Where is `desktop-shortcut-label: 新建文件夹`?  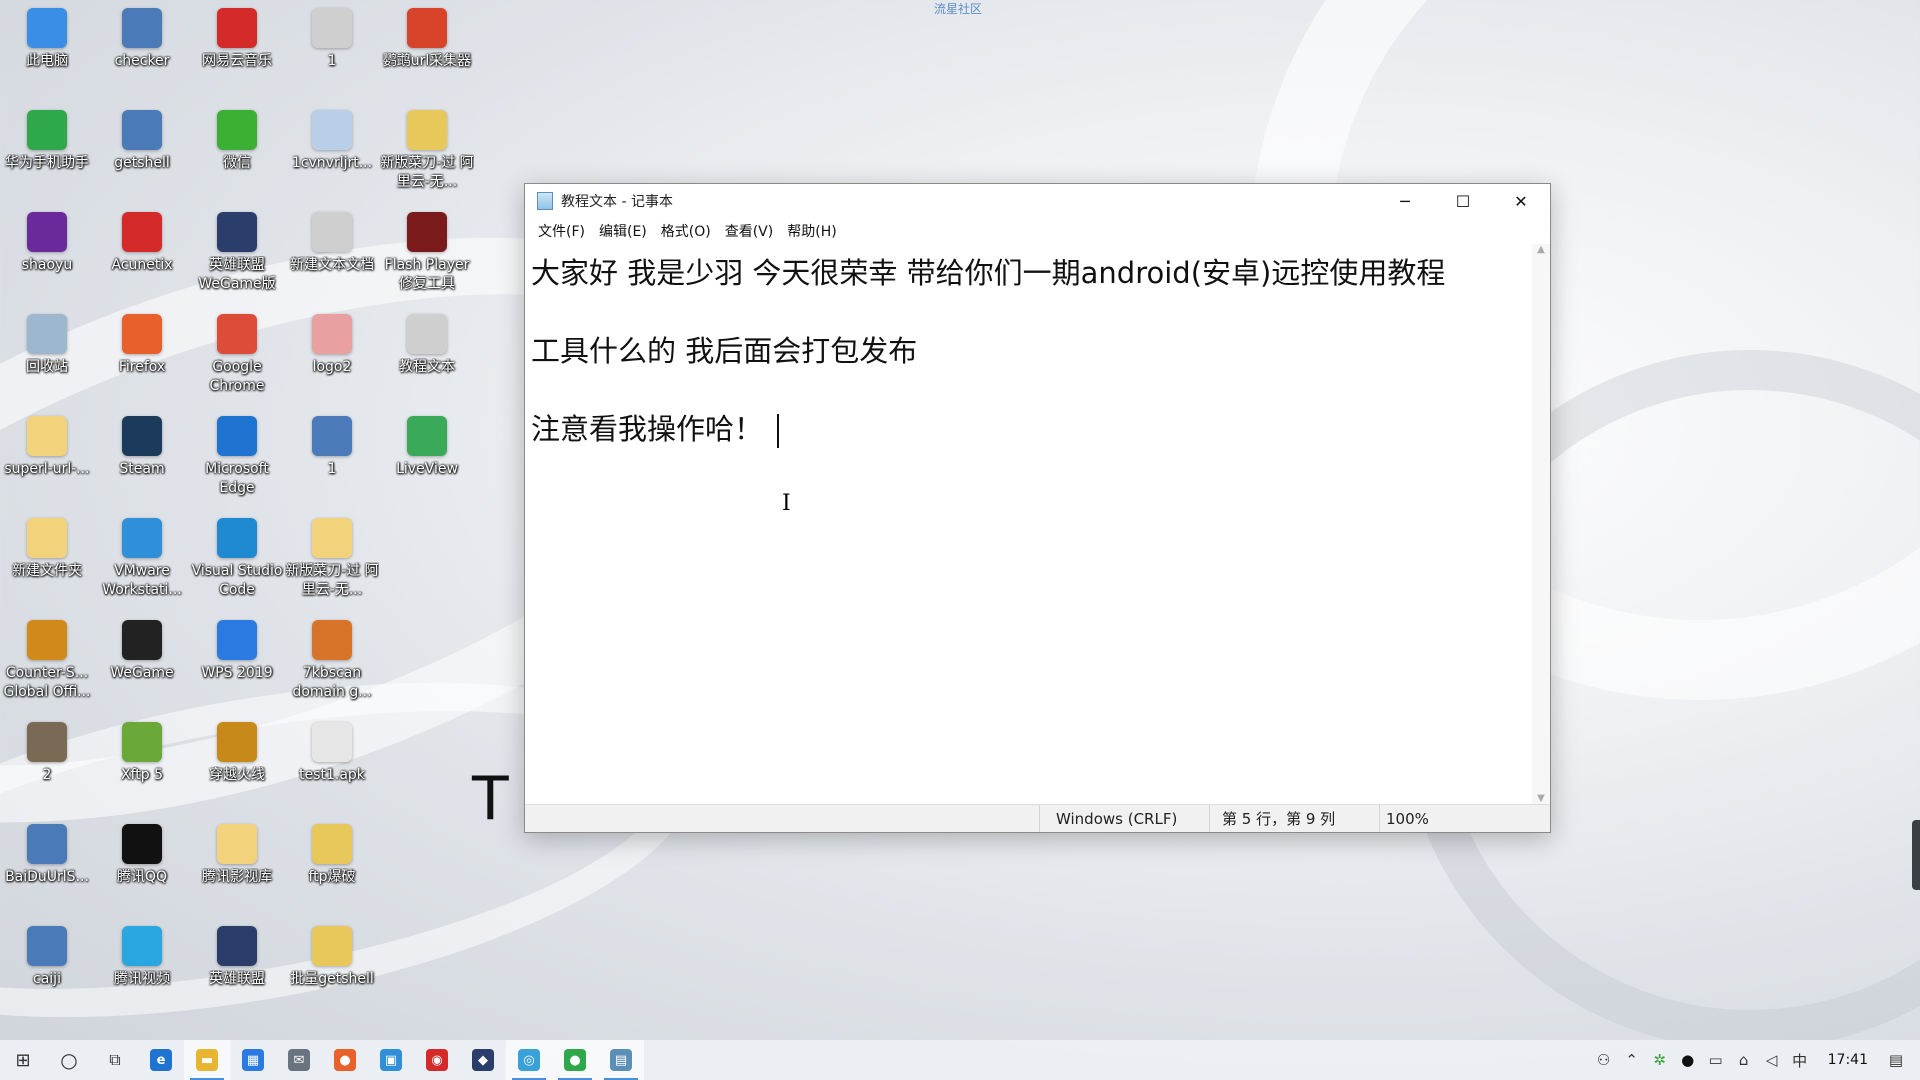 desktop-shortcut-label: 新建文件夹 is located at coordinates (47, 571).